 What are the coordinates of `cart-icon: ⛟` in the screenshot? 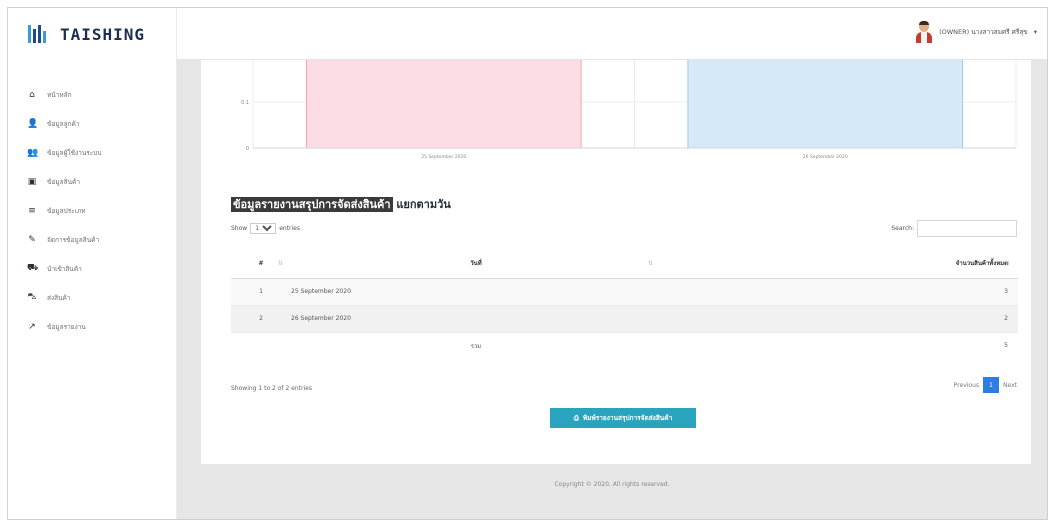 It's located at (33, 268).